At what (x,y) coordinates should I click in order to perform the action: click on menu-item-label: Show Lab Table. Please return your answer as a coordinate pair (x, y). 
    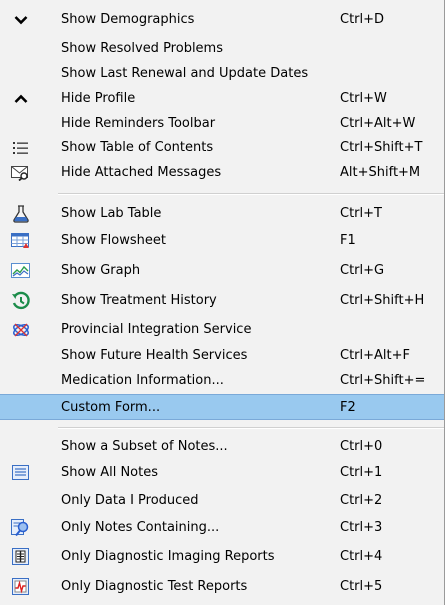
    Looking at the image, I should click on (111, 213).